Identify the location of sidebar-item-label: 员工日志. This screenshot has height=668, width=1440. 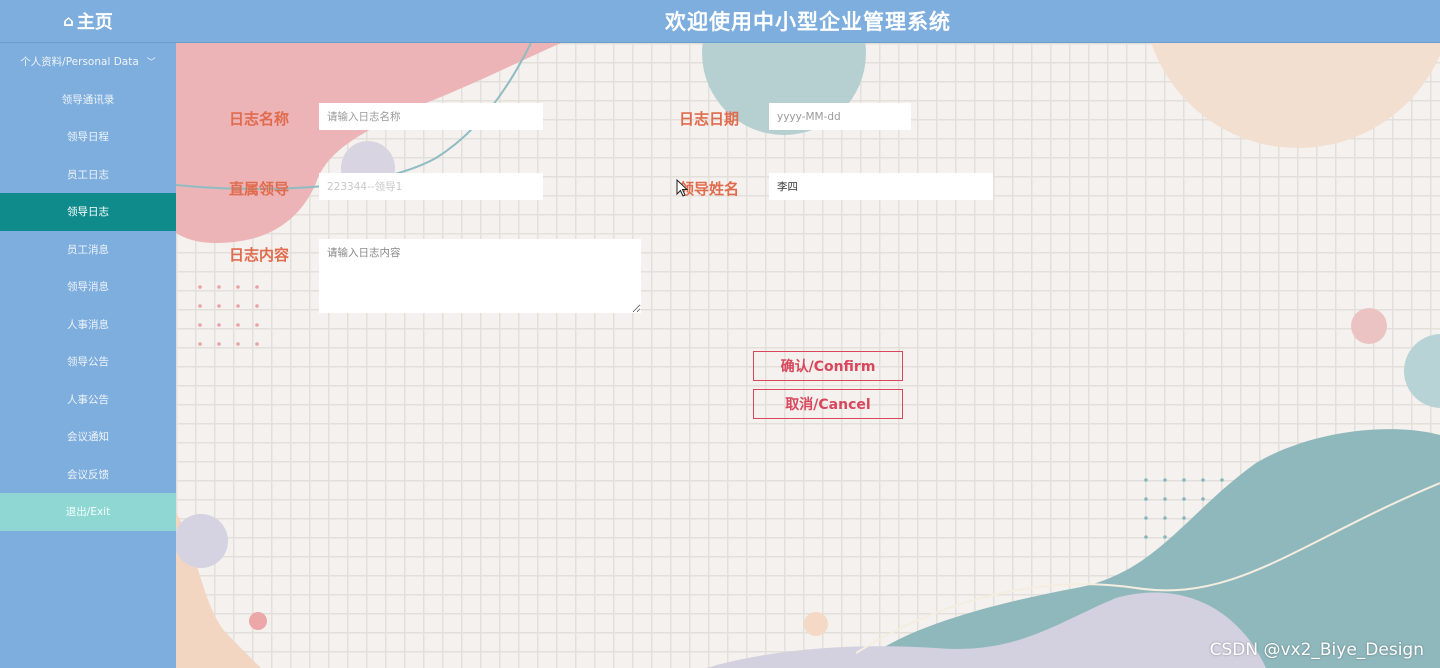
(88, 174).